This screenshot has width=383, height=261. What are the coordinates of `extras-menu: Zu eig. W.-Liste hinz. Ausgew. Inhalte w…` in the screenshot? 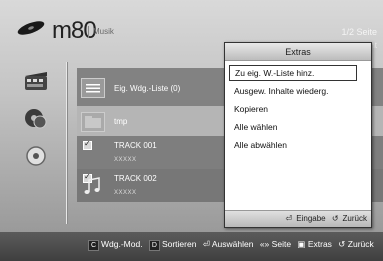 It's located at (297, 110).